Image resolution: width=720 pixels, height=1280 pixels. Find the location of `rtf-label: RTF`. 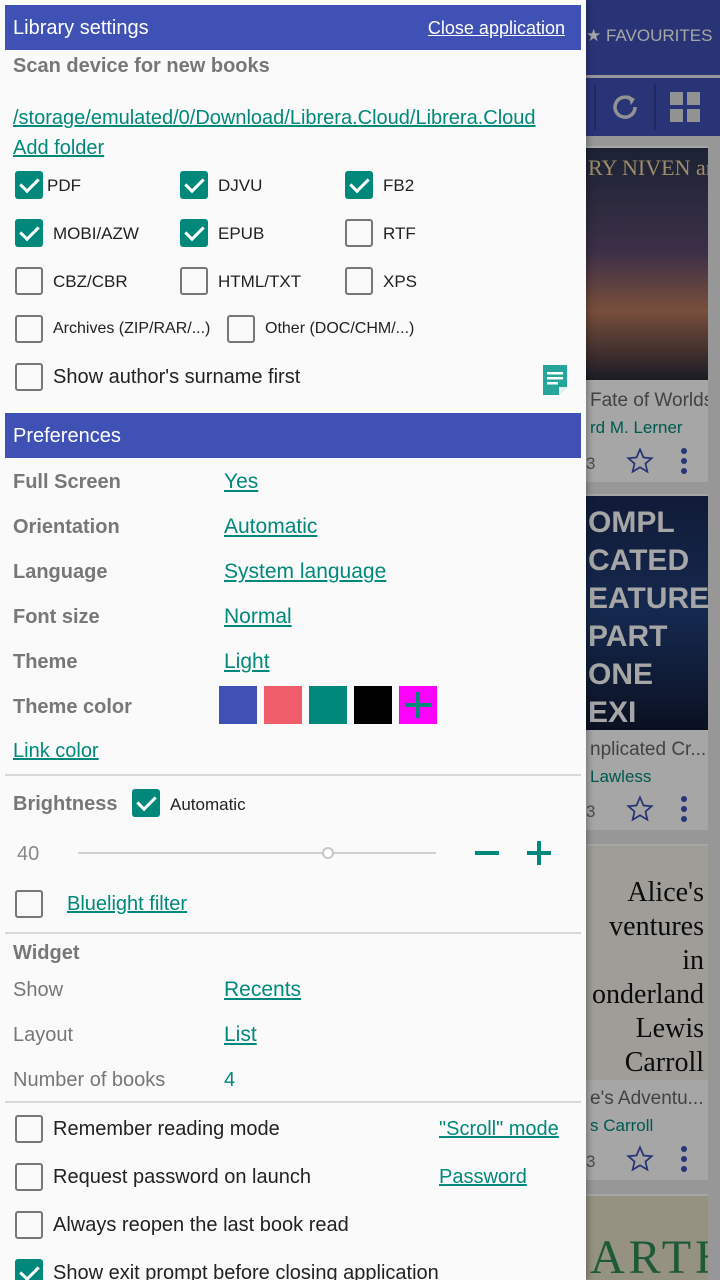

rtf-label: RTF is located at coordinates (399, 233).